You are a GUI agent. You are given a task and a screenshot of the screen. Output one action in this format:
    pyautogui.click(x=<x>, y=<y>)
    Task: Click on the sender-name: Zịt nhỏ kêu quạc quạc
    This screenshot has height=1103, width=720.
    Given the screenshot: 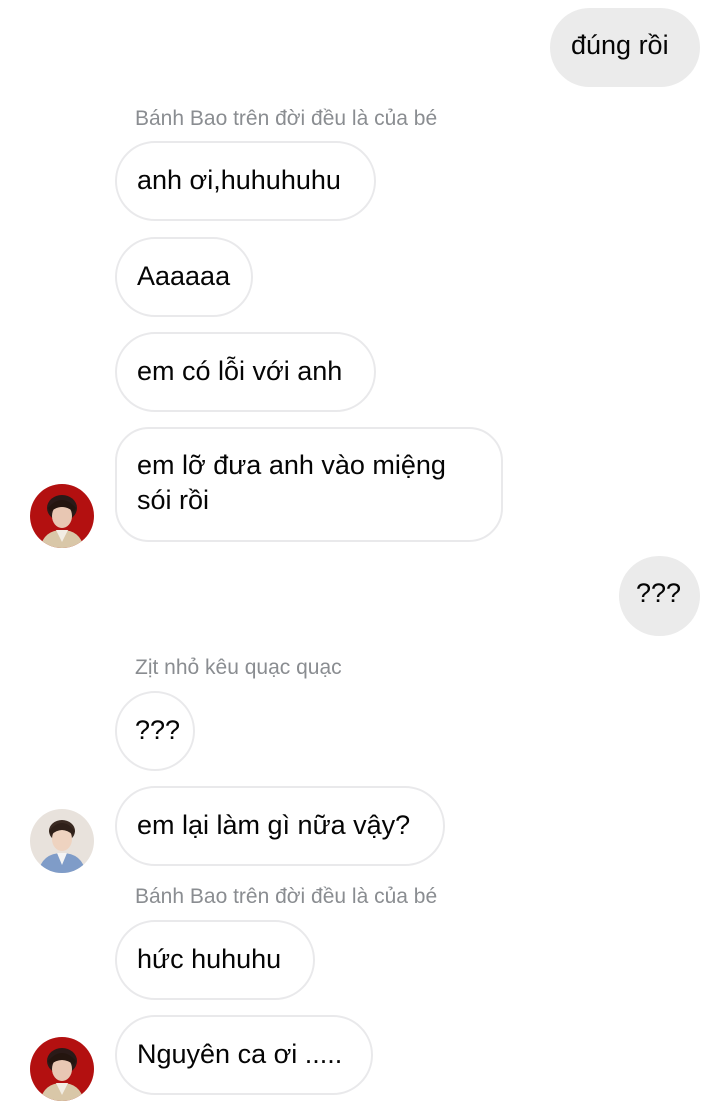 What is the action you would take?
    pyautogui.click(x=238, y=667)
    